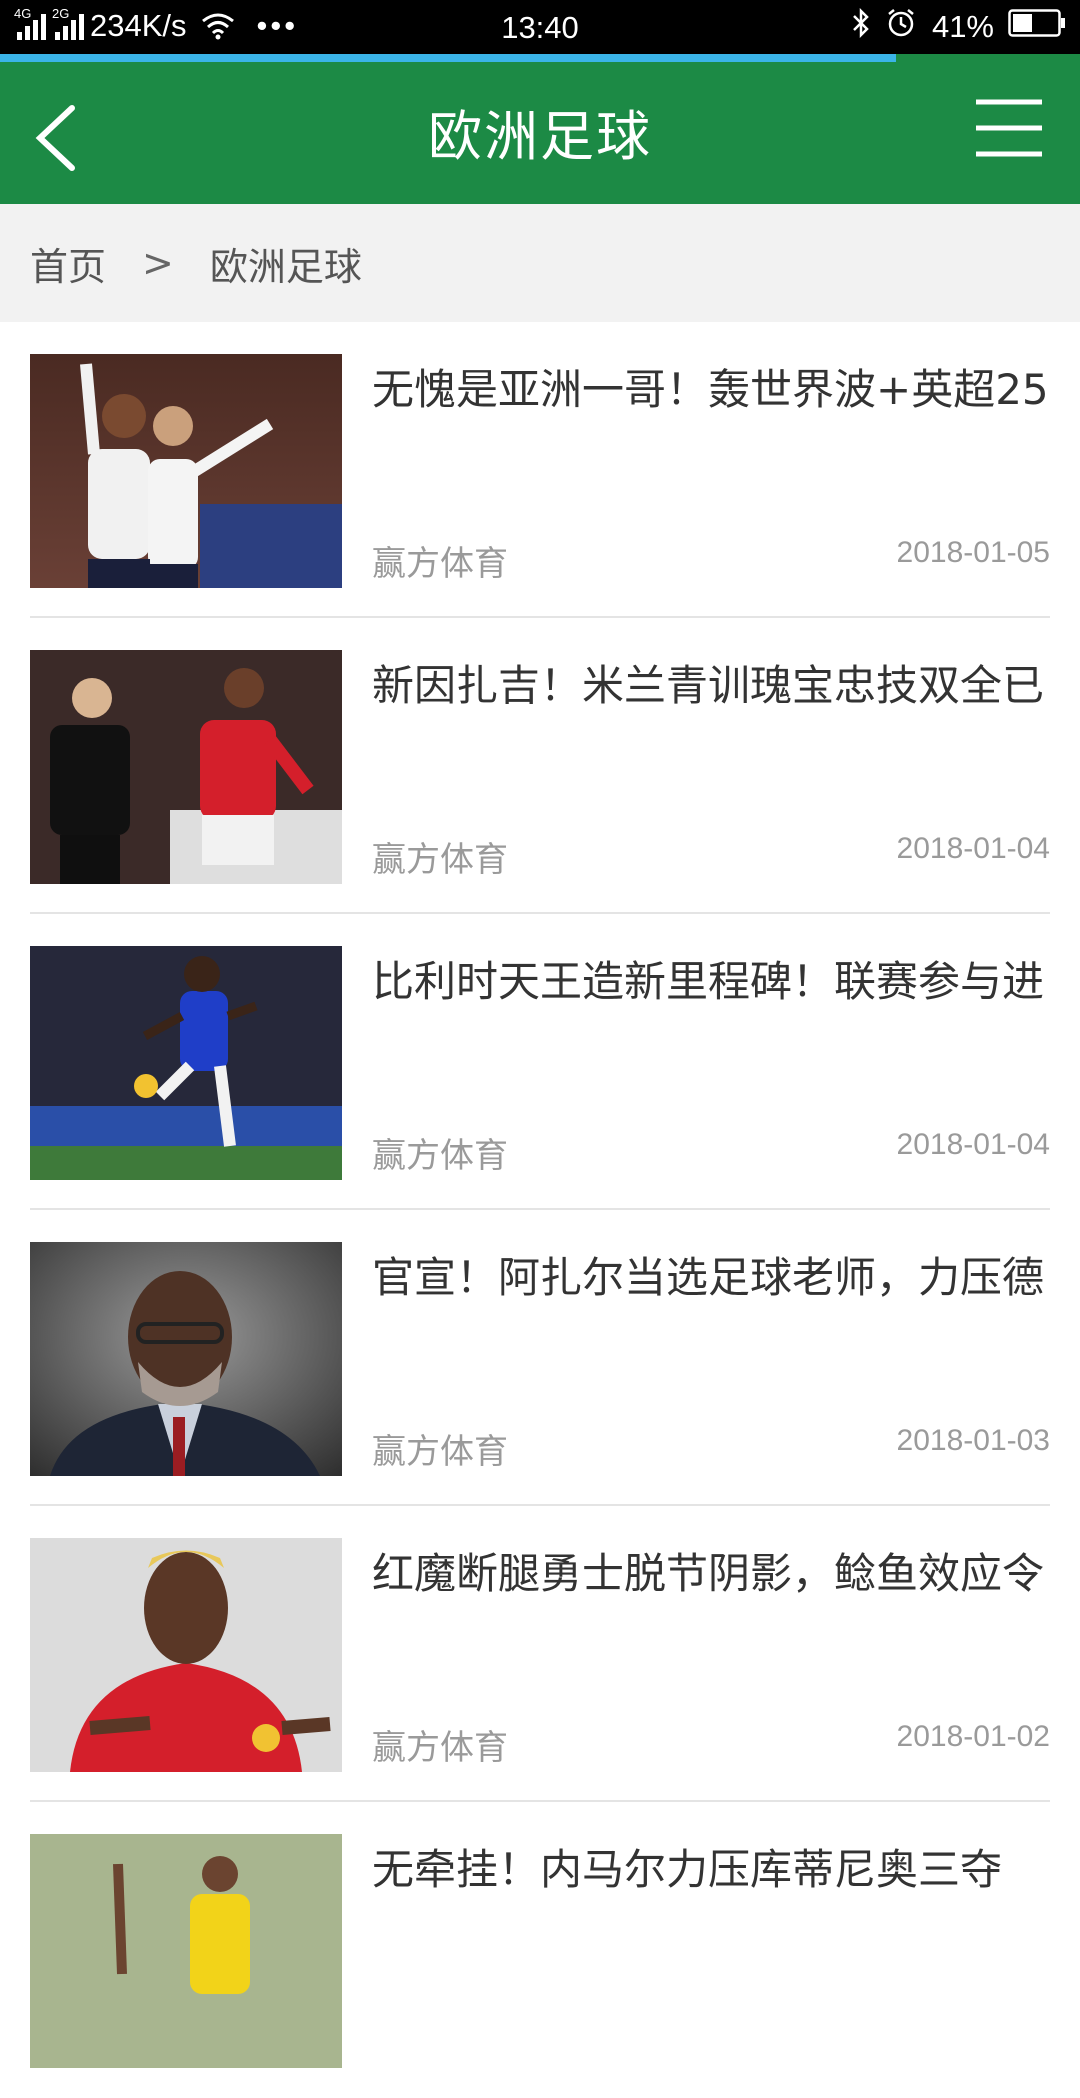  What do you see at coordinates (861, 26) in the screenshot?
I see `bluetooth-icon` at bounding box center [861, 26].